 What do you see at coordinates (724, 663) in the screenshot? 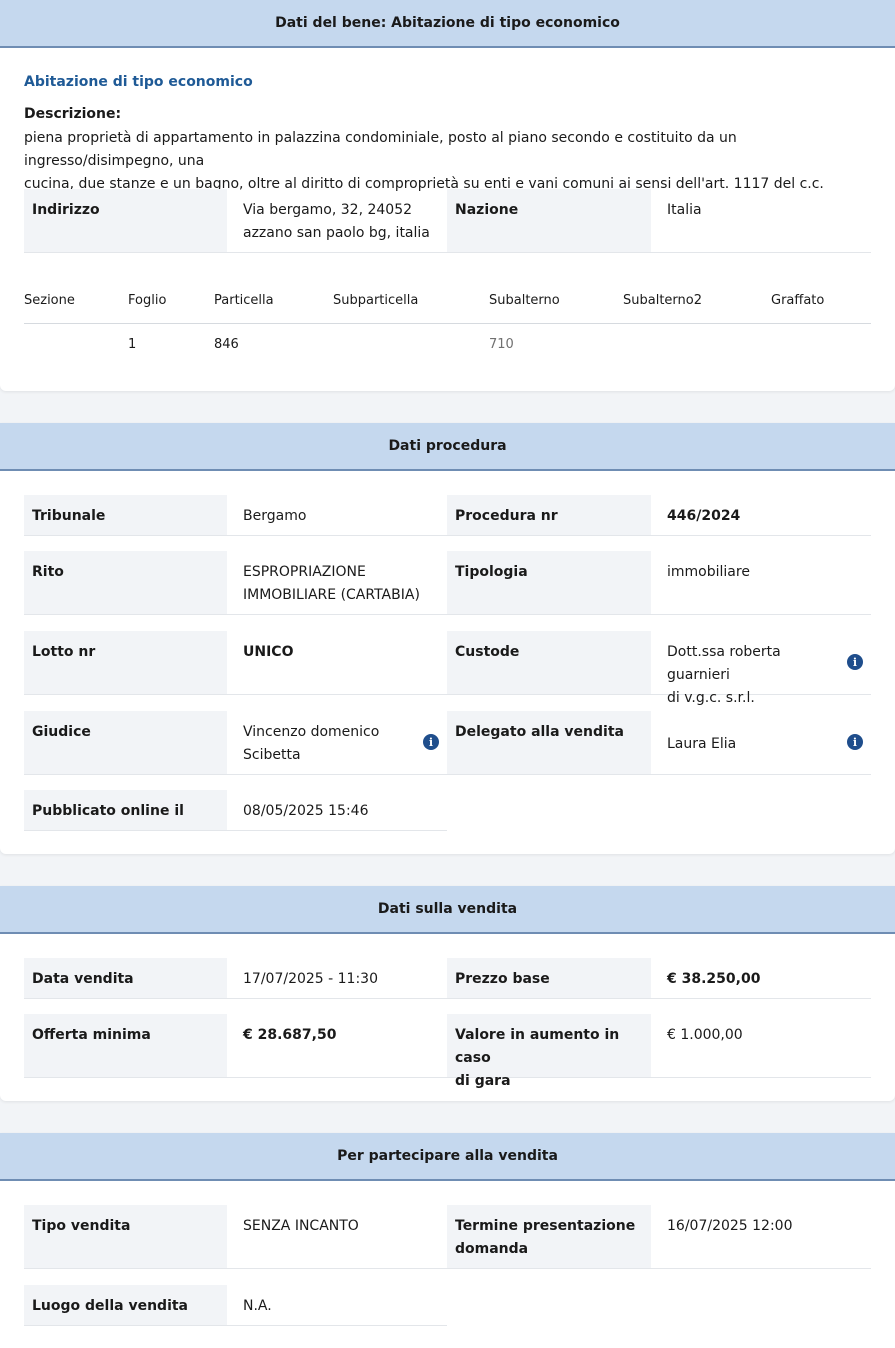
I see `custode-line-1: Dott.ssa roberta guarnieri` at bounding box center [724, 663].